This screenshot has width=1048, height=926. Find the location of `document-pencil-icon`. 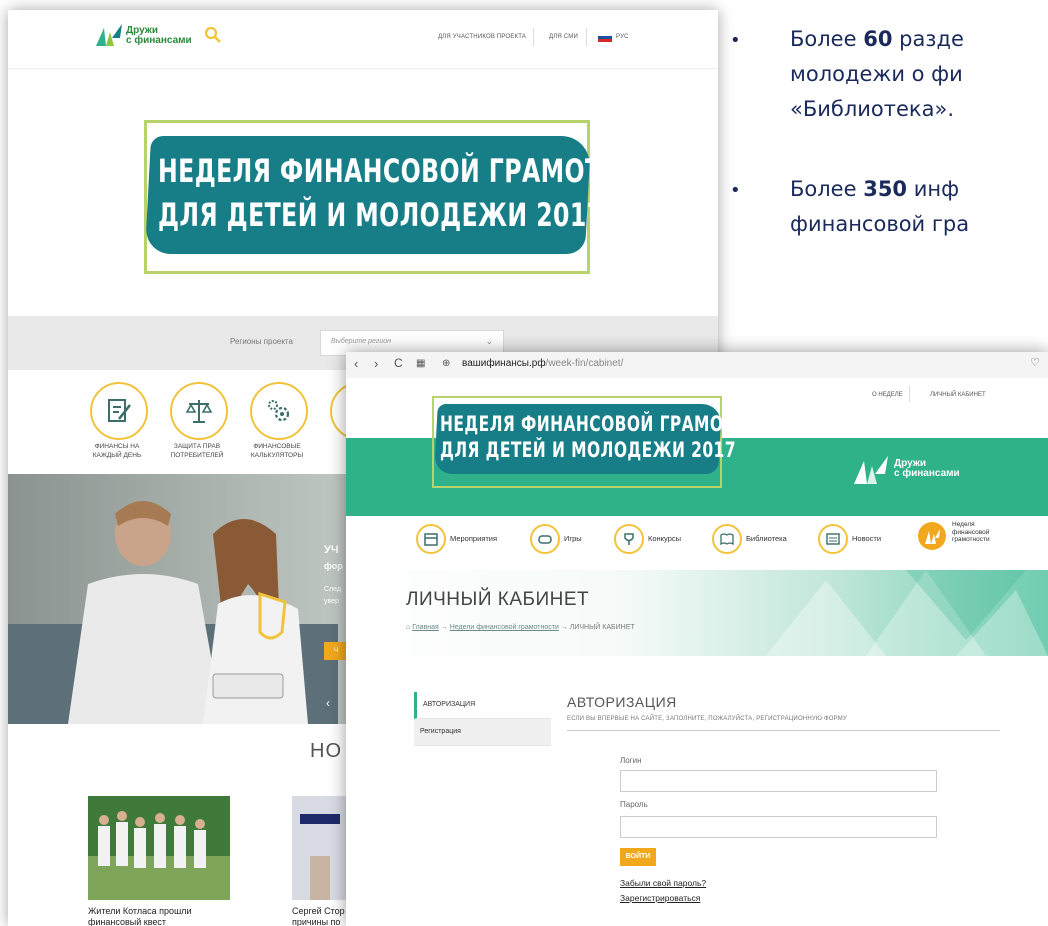

document-pencil-icon is located at coordinates (119, 410).